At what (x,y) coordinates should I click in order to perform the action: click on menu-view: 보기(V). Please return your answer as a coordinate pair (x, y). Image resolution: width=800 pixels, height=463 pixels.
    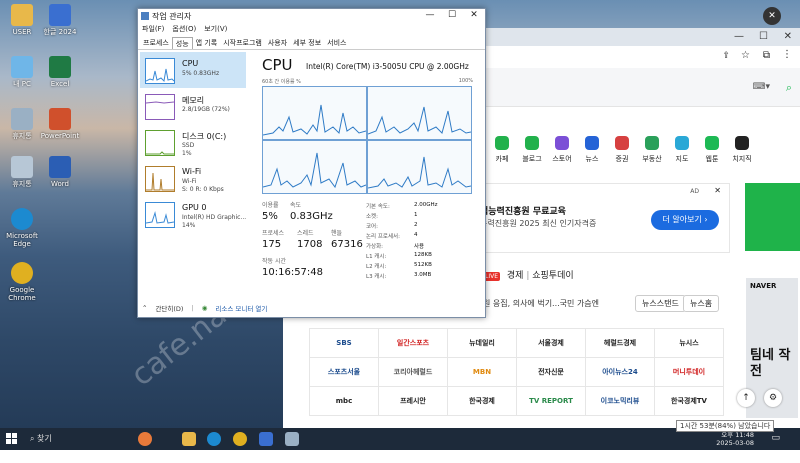
    Looking at the image, I should click on (215, 29).